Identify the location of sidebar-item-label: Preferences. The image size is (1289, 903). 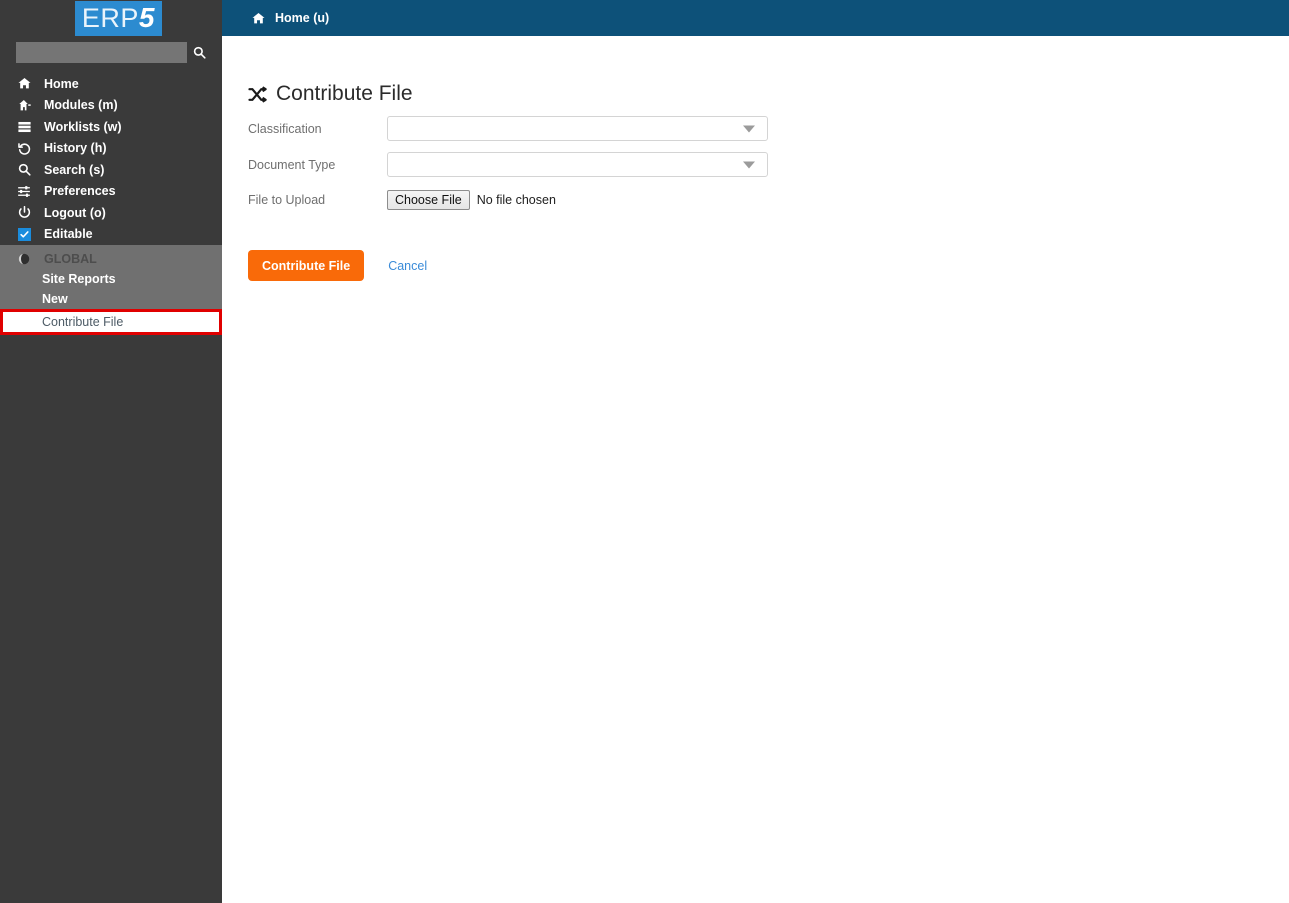
(80, 191).